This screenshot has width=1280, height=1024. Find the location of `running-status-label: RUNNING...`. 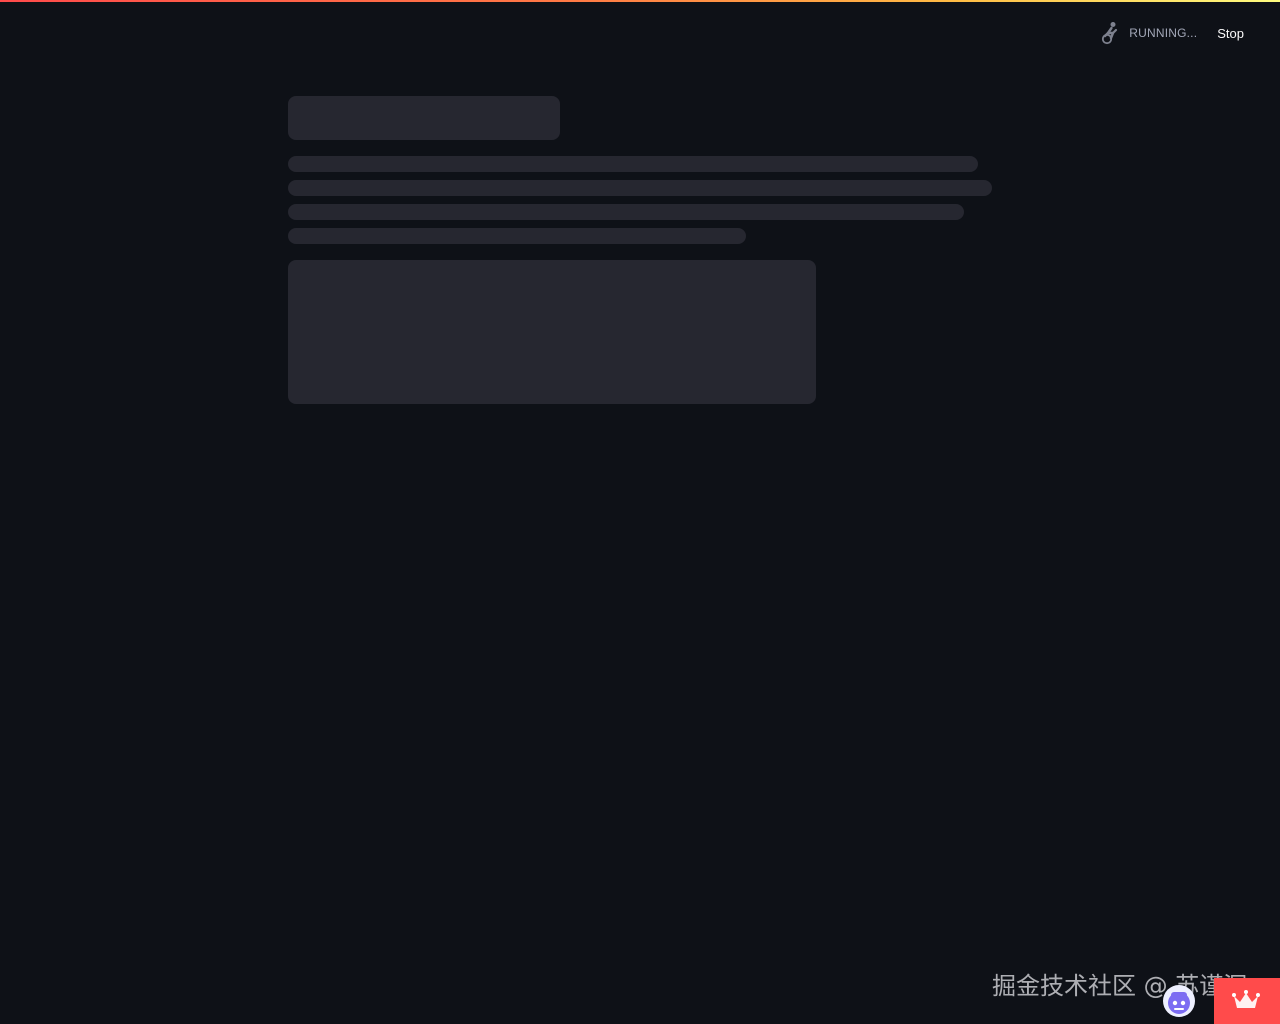

running-status-label: RUNNING... is located at coordinates (1163, 33).